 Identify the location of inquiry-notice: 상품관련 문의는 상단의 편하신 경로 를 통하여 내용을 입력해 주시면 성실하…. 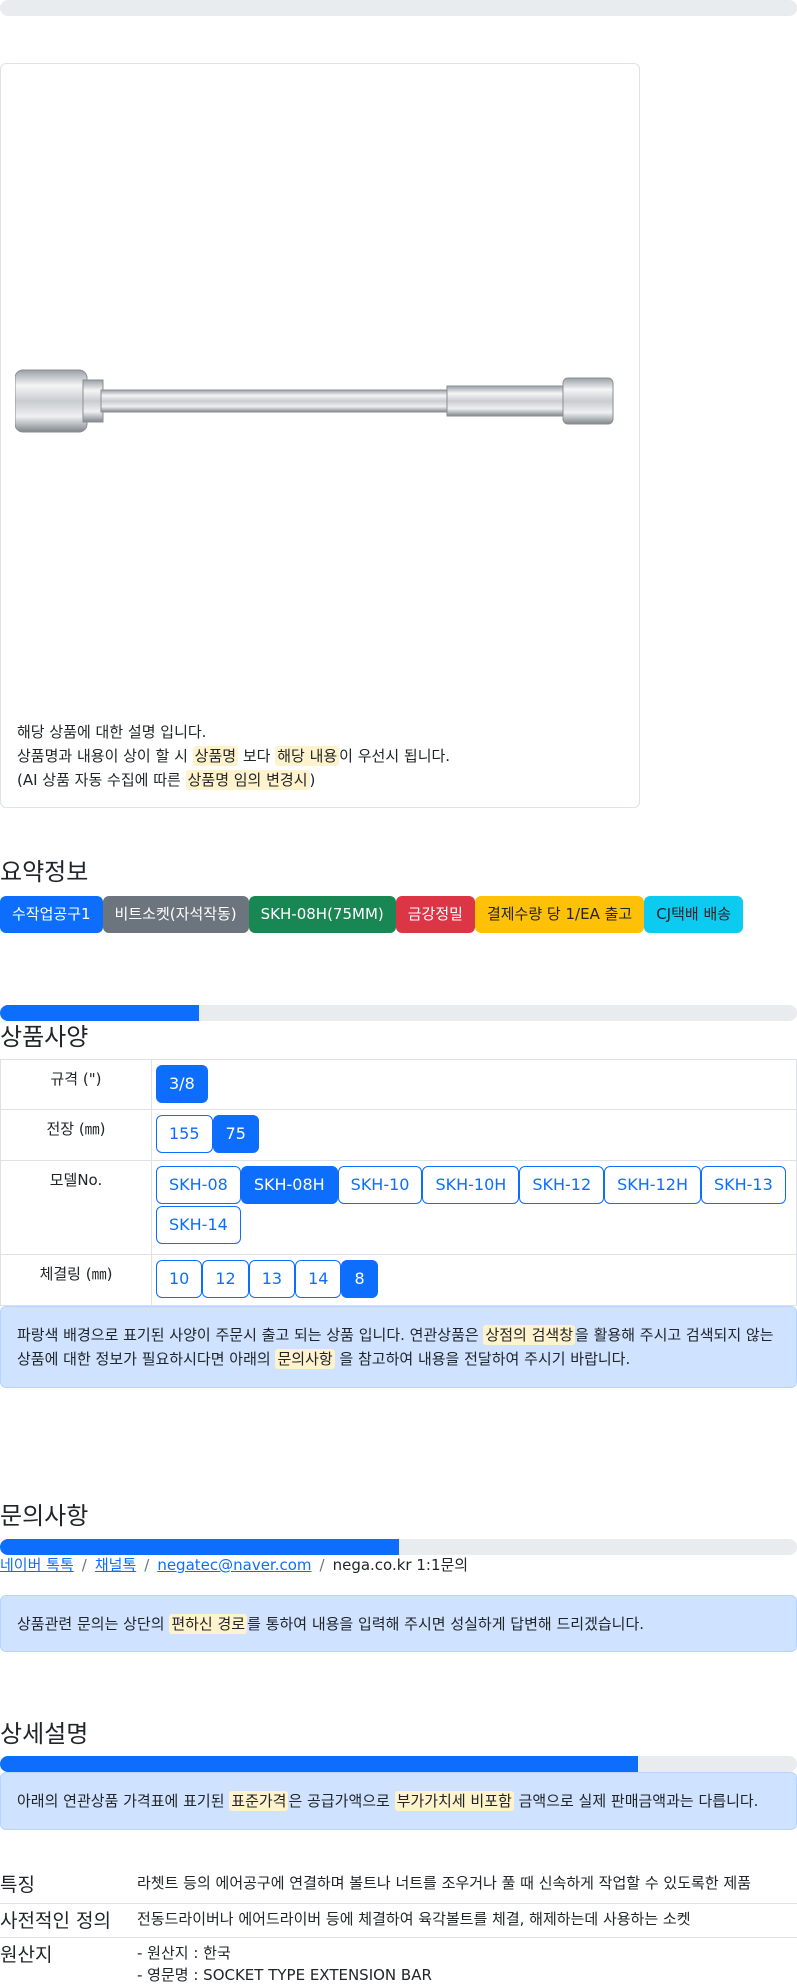
(398, 1623).